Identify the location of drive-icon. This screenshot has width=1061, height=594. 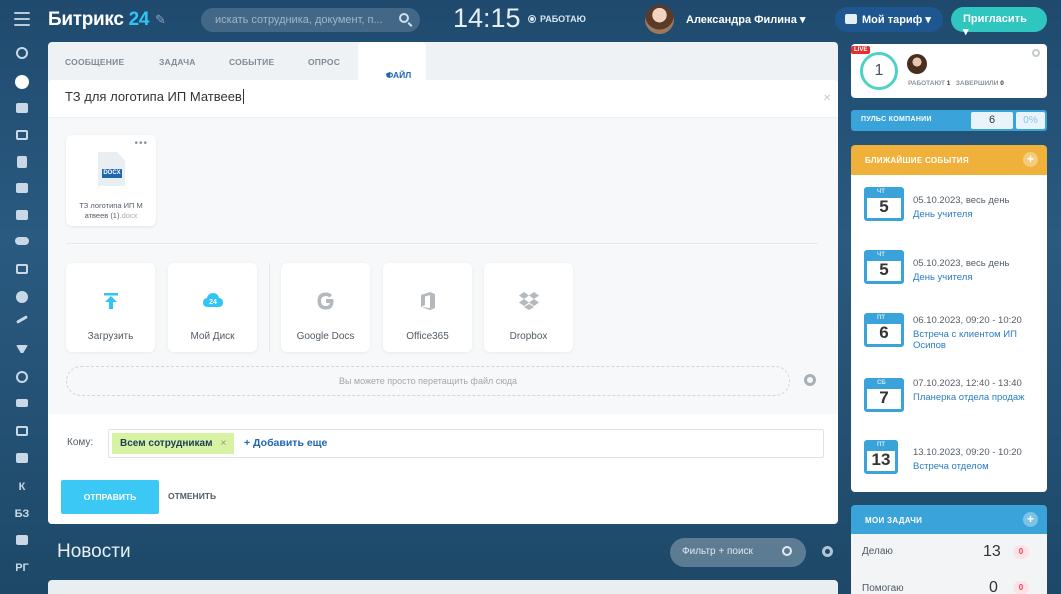
(22, 189).